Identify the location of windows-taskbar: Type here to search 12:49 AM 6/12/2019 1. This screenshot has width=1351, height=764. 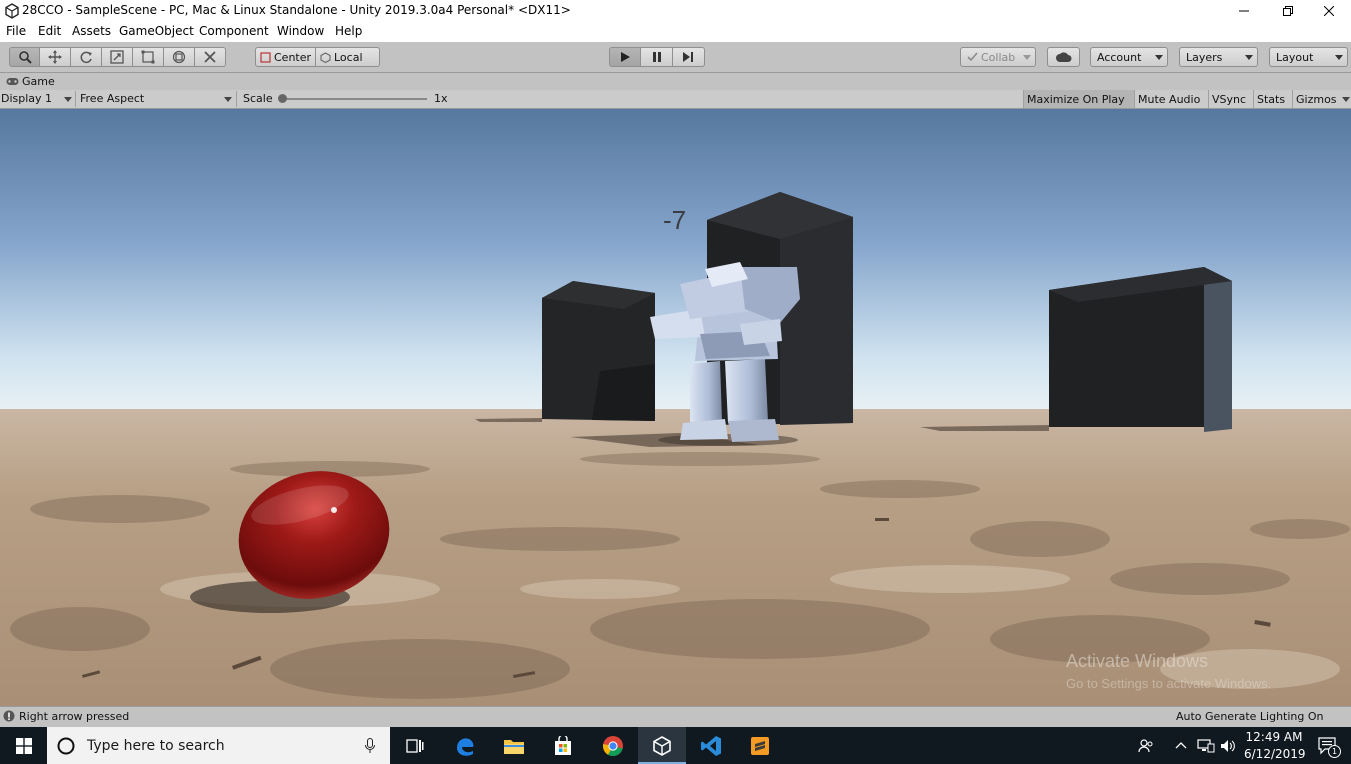
(675, 745).